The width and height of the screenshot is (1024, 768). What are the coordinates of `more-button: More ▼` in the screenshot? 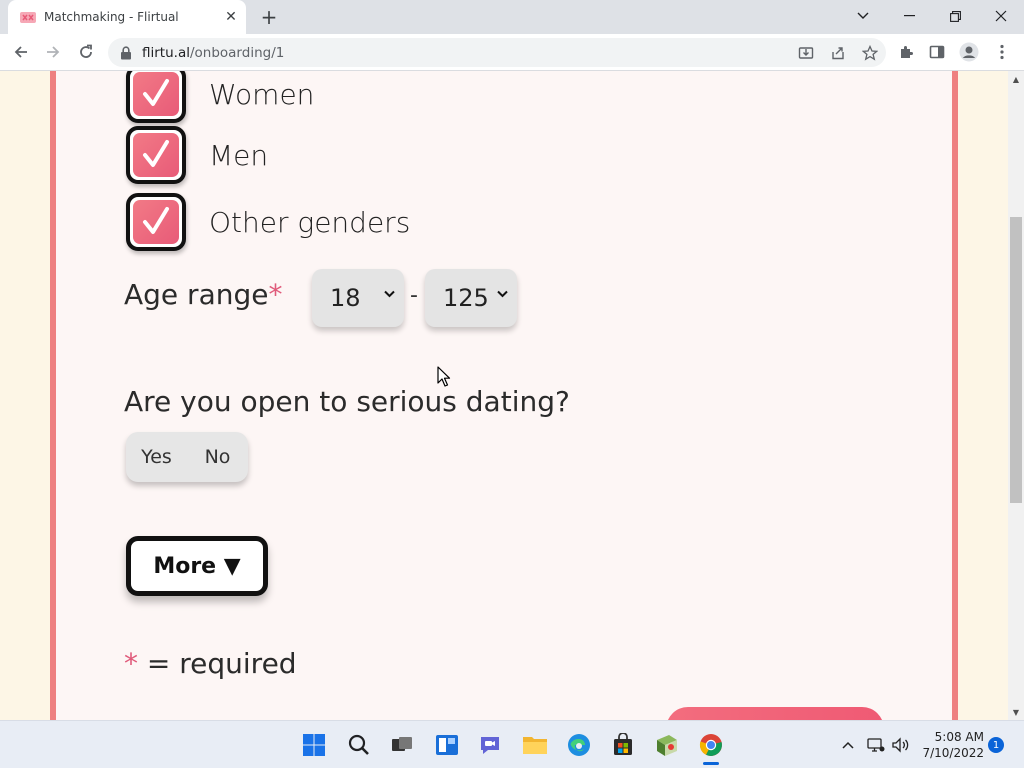 It's located at (197, 566).